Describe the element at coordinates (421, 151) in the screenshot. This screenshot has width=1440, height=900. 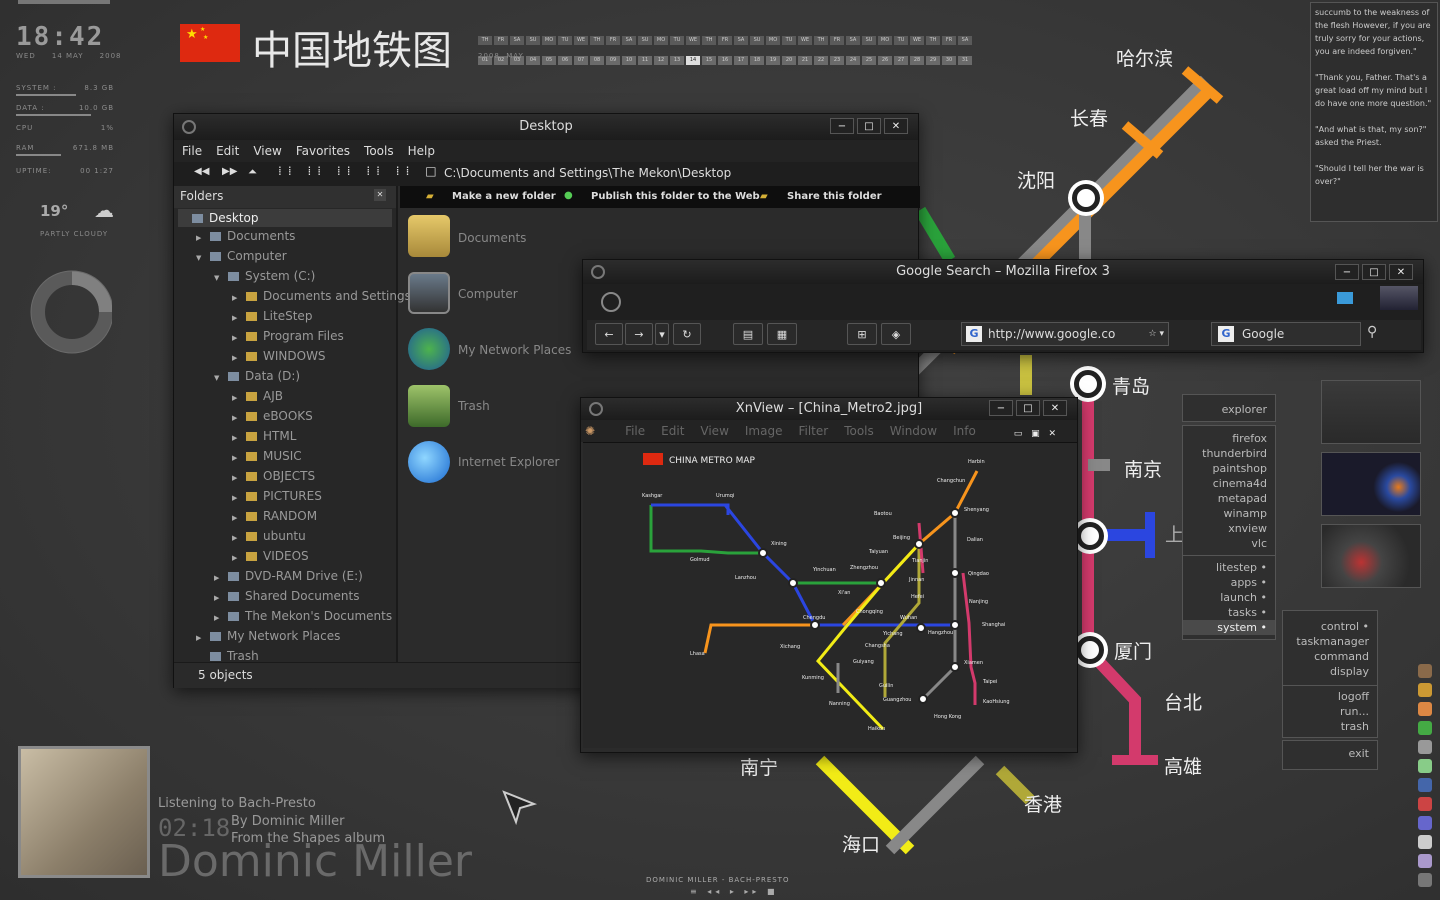
I see `menu-help: Help` at that location.